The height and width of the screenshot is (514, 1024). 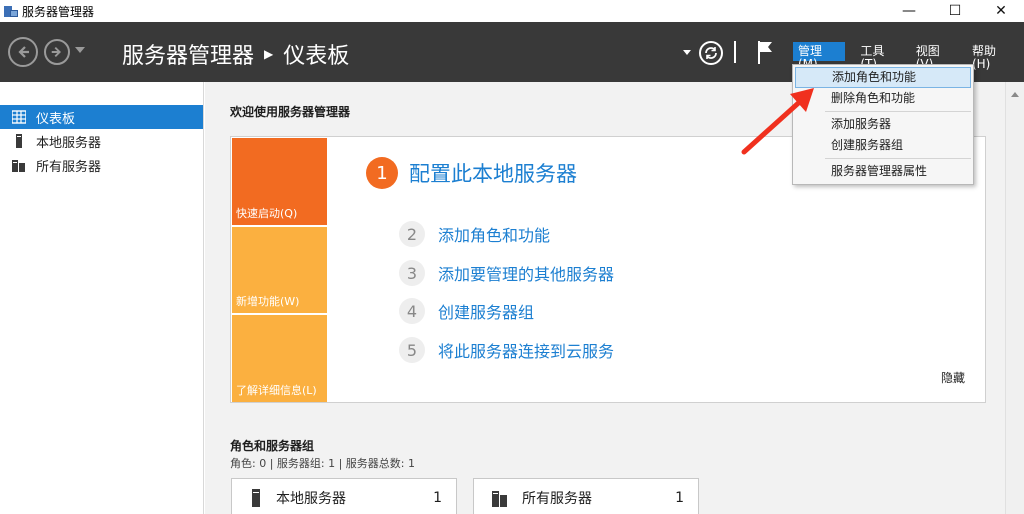 I want to click on header-dropdown-icon, so click(x=687, y=52).